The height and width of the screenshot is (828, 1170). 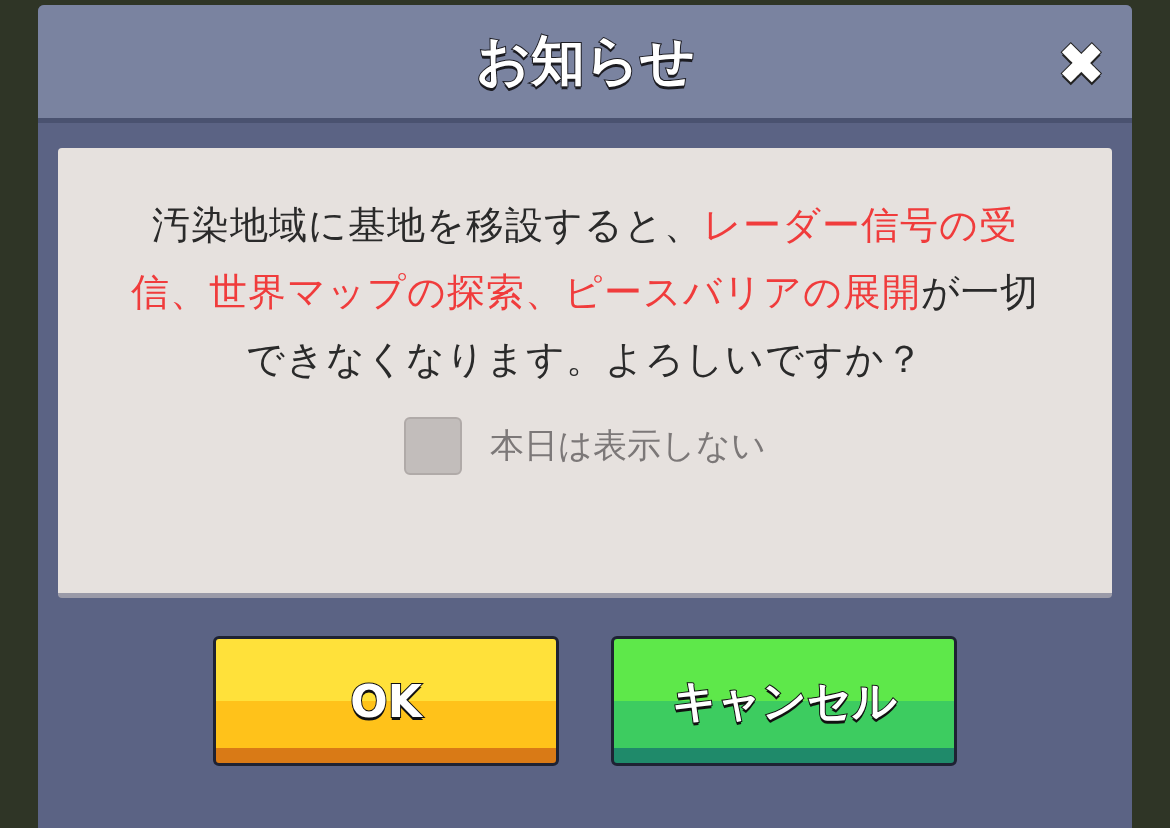 I want to click on cancel-button: キャンセル, so click(x=784, y=701).